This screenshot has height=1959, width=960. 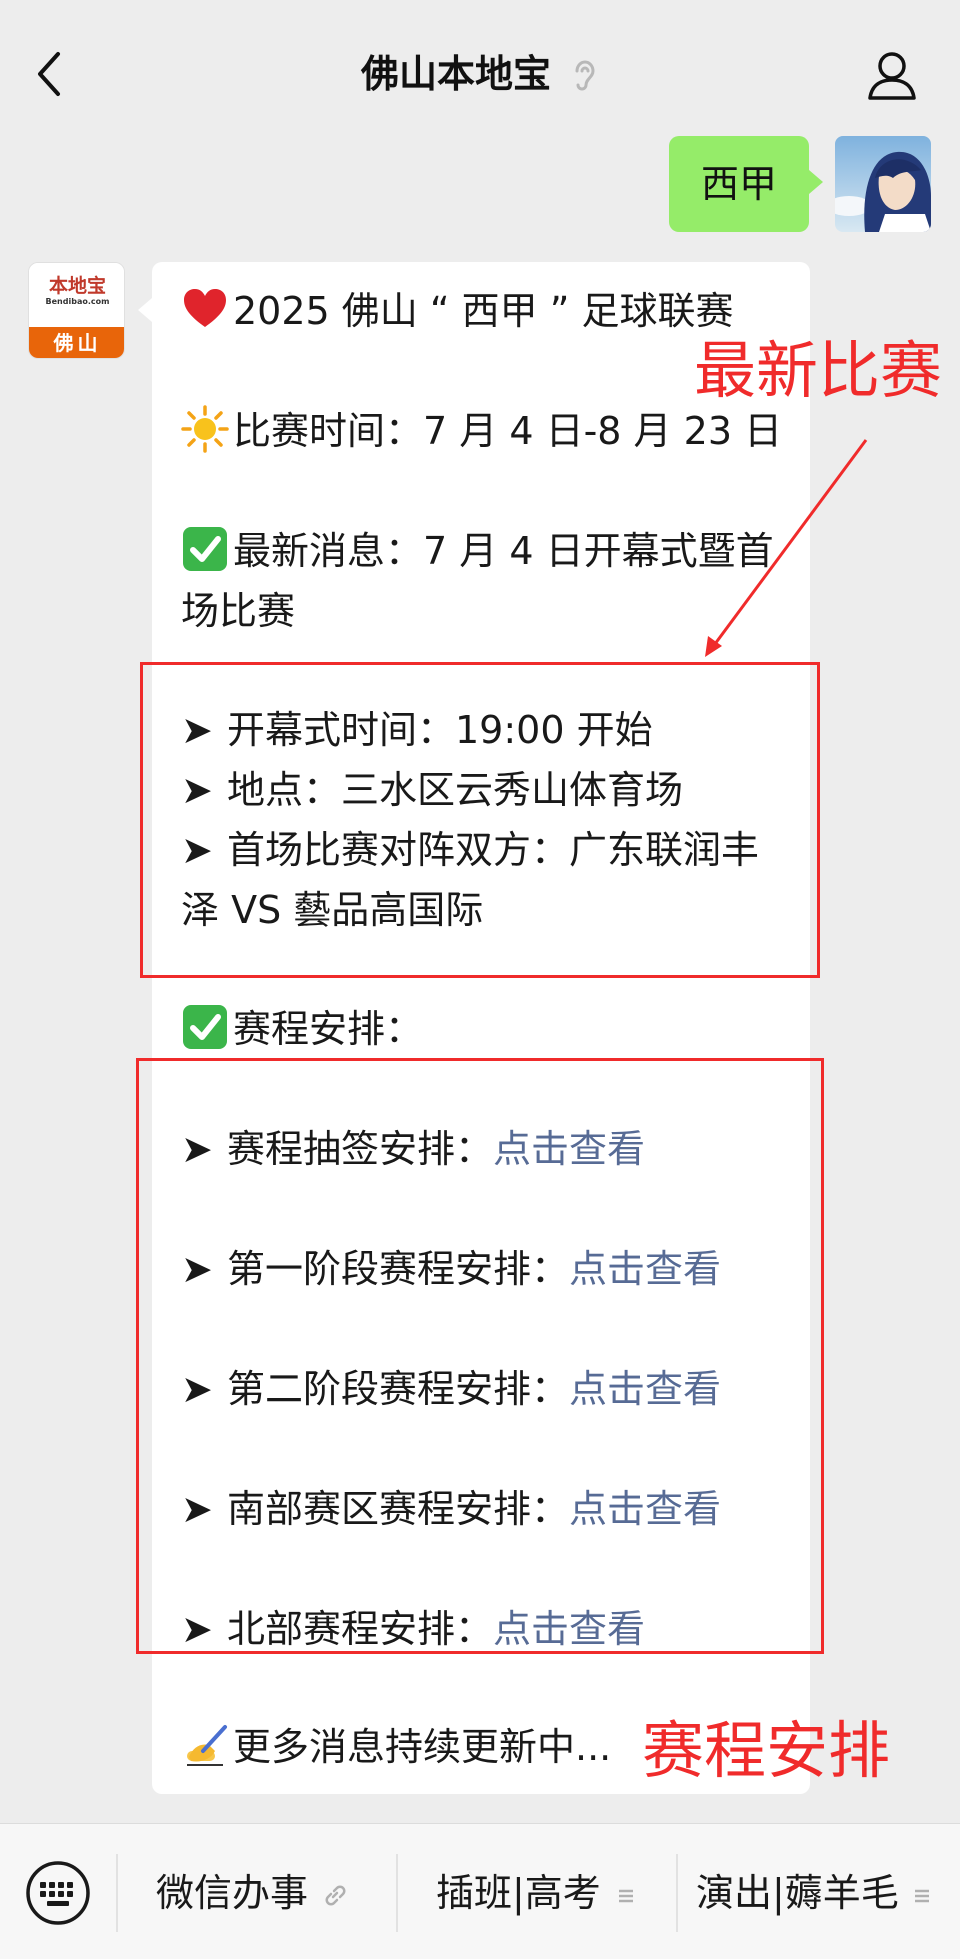 I want to click on schedule-heading-line: 赛程安排：, so click(x=302, y=1029).